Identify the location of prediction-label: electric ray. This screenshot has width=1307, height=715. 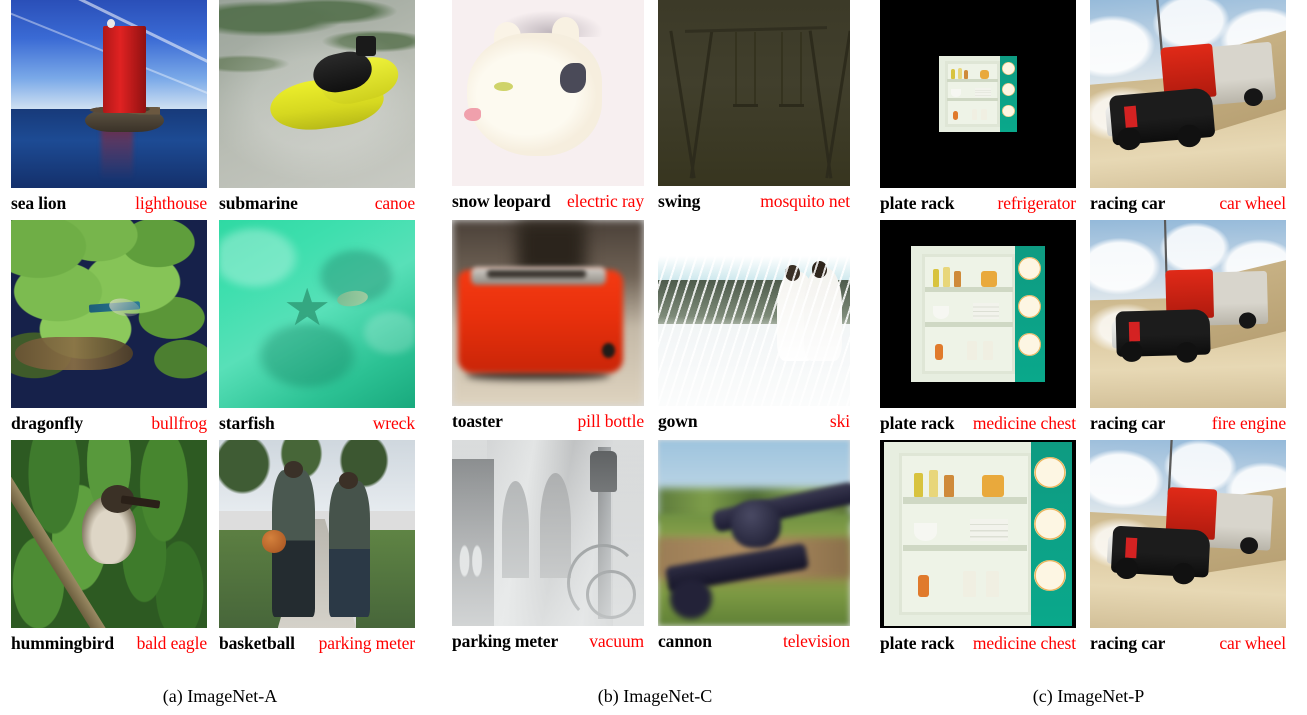
(605, 201).